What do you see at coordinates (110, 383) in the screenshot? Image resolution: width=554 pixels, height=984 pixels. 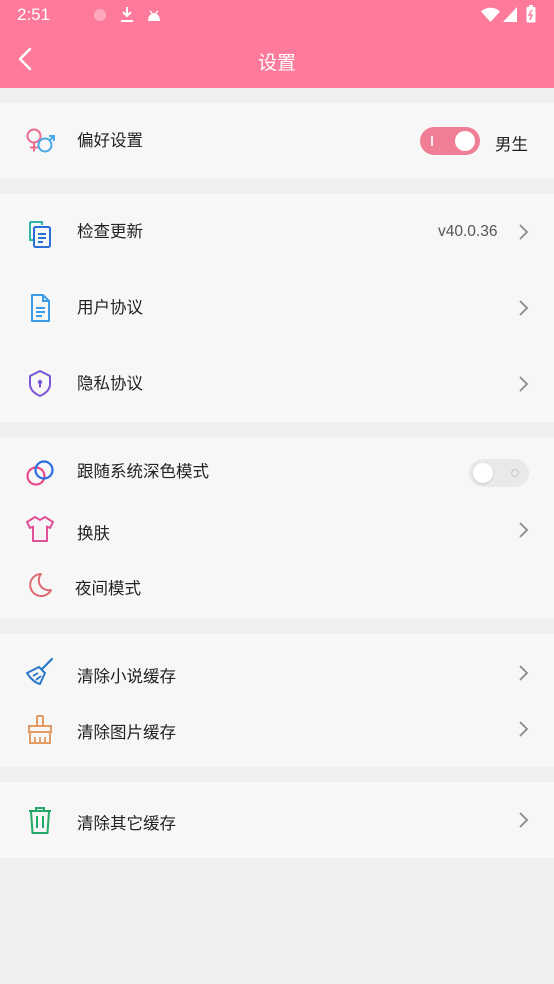 I see `privacy-label: 隐私协议` at bounding box center [110, 383].